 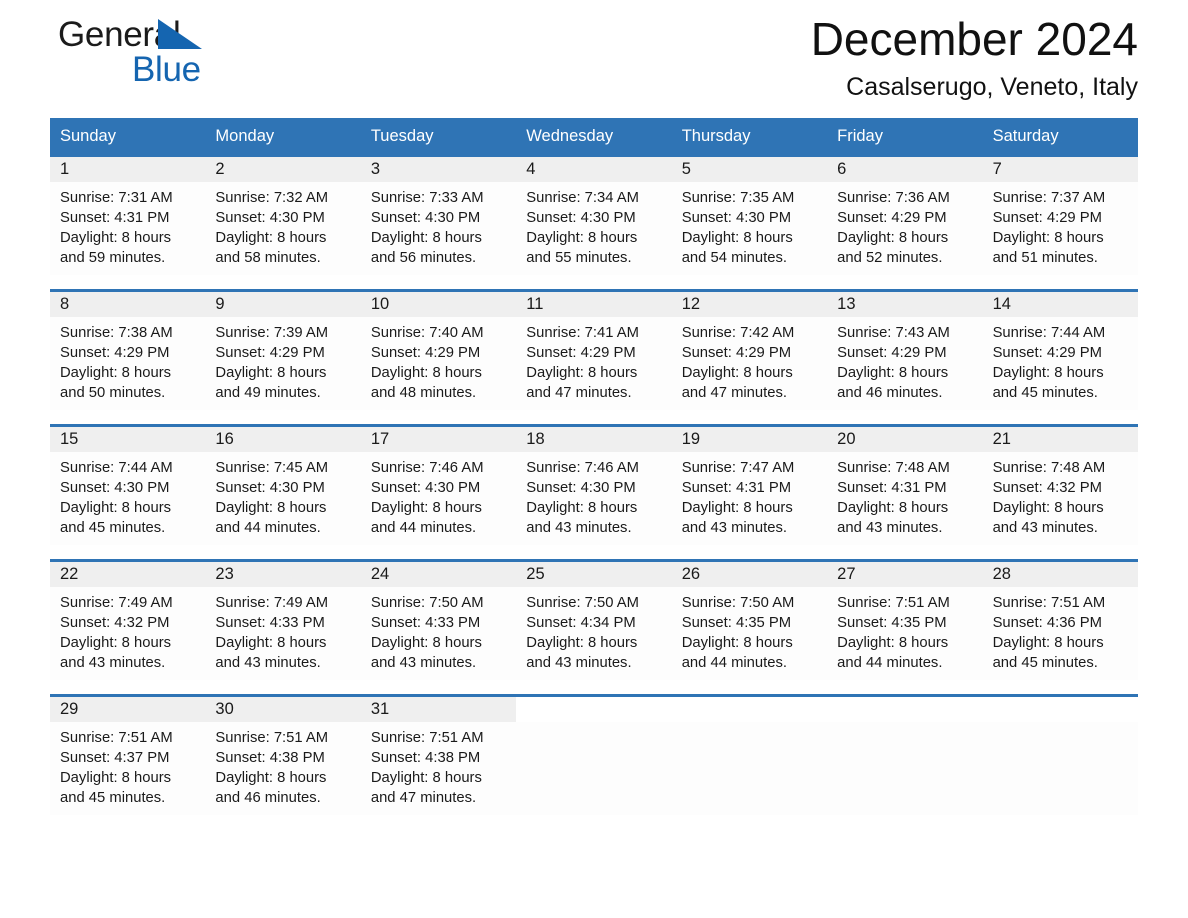 What do you see at coordinates (65, 169) in the screenshot?
I see `day-number: 1` at bounding box center [65, 169].